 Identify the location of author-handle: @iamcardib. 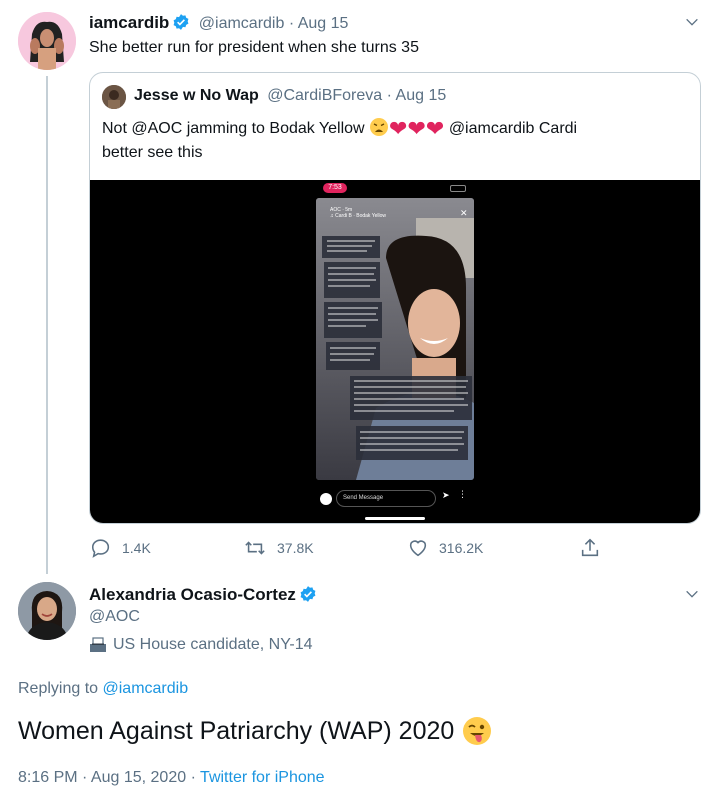
(242, 23).